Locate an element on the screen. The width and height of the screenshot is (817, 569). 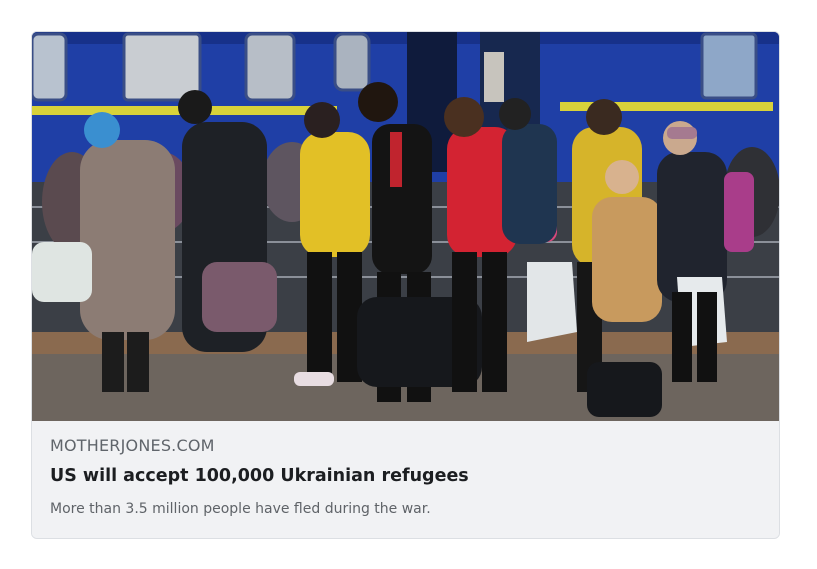
source-domain: MOTHERJONES.COM is located at coordinates (132, 445).